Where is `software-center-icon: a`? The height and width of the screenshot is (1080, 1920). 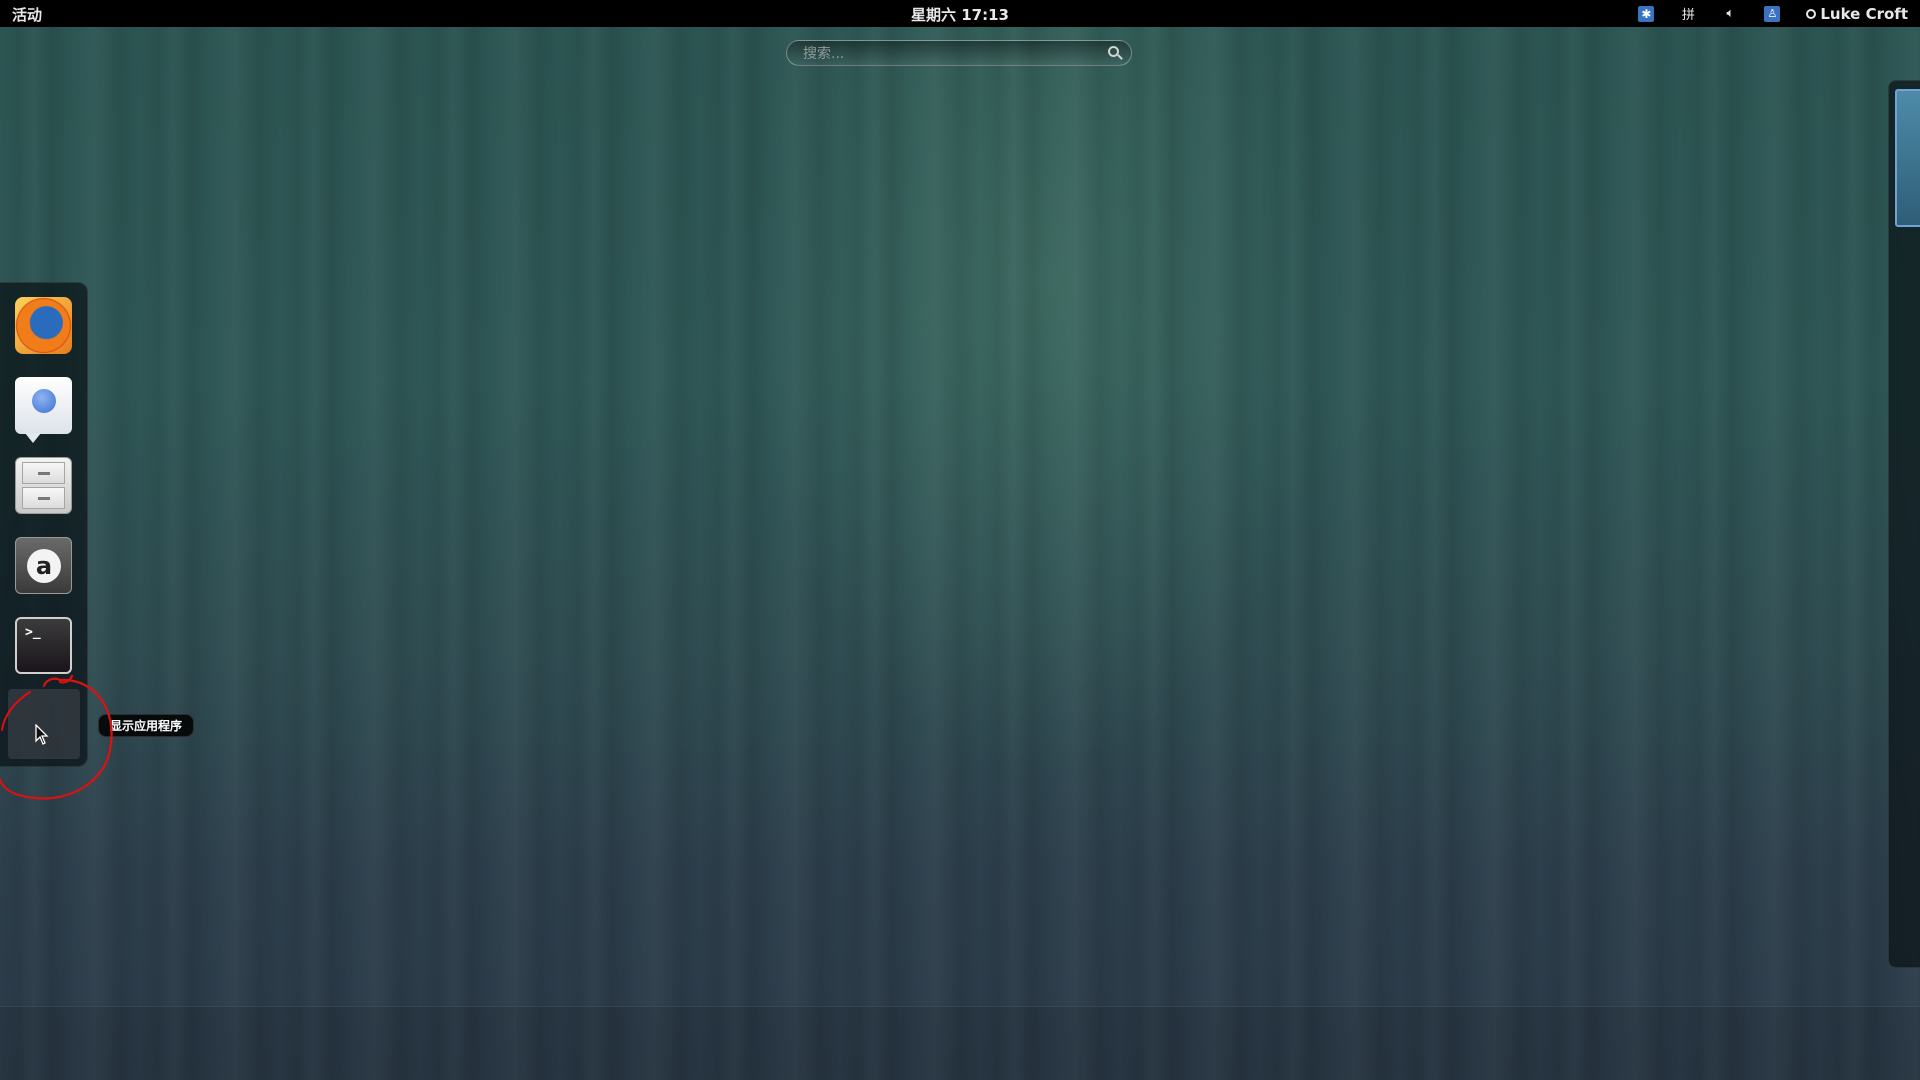 software-center-icon: a is located at coordinates (43, 565).